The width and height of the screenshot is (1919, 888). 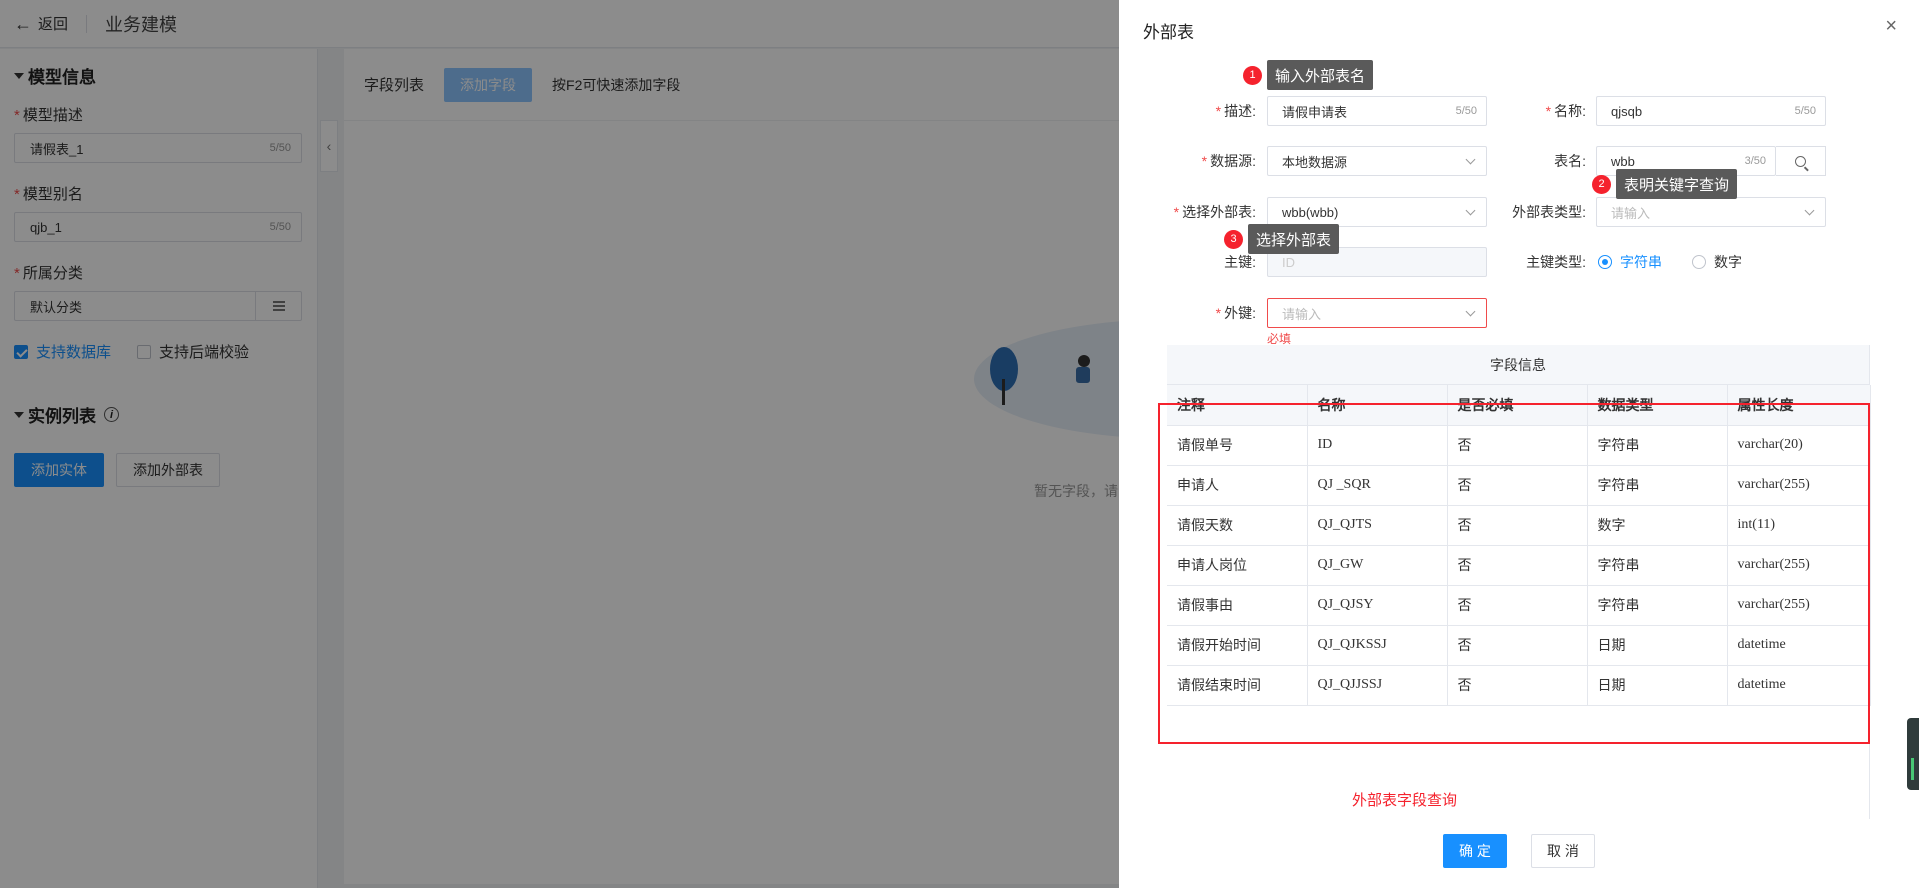 I want to click on table-cell: 请假天数, so click(x=1237, y=525).